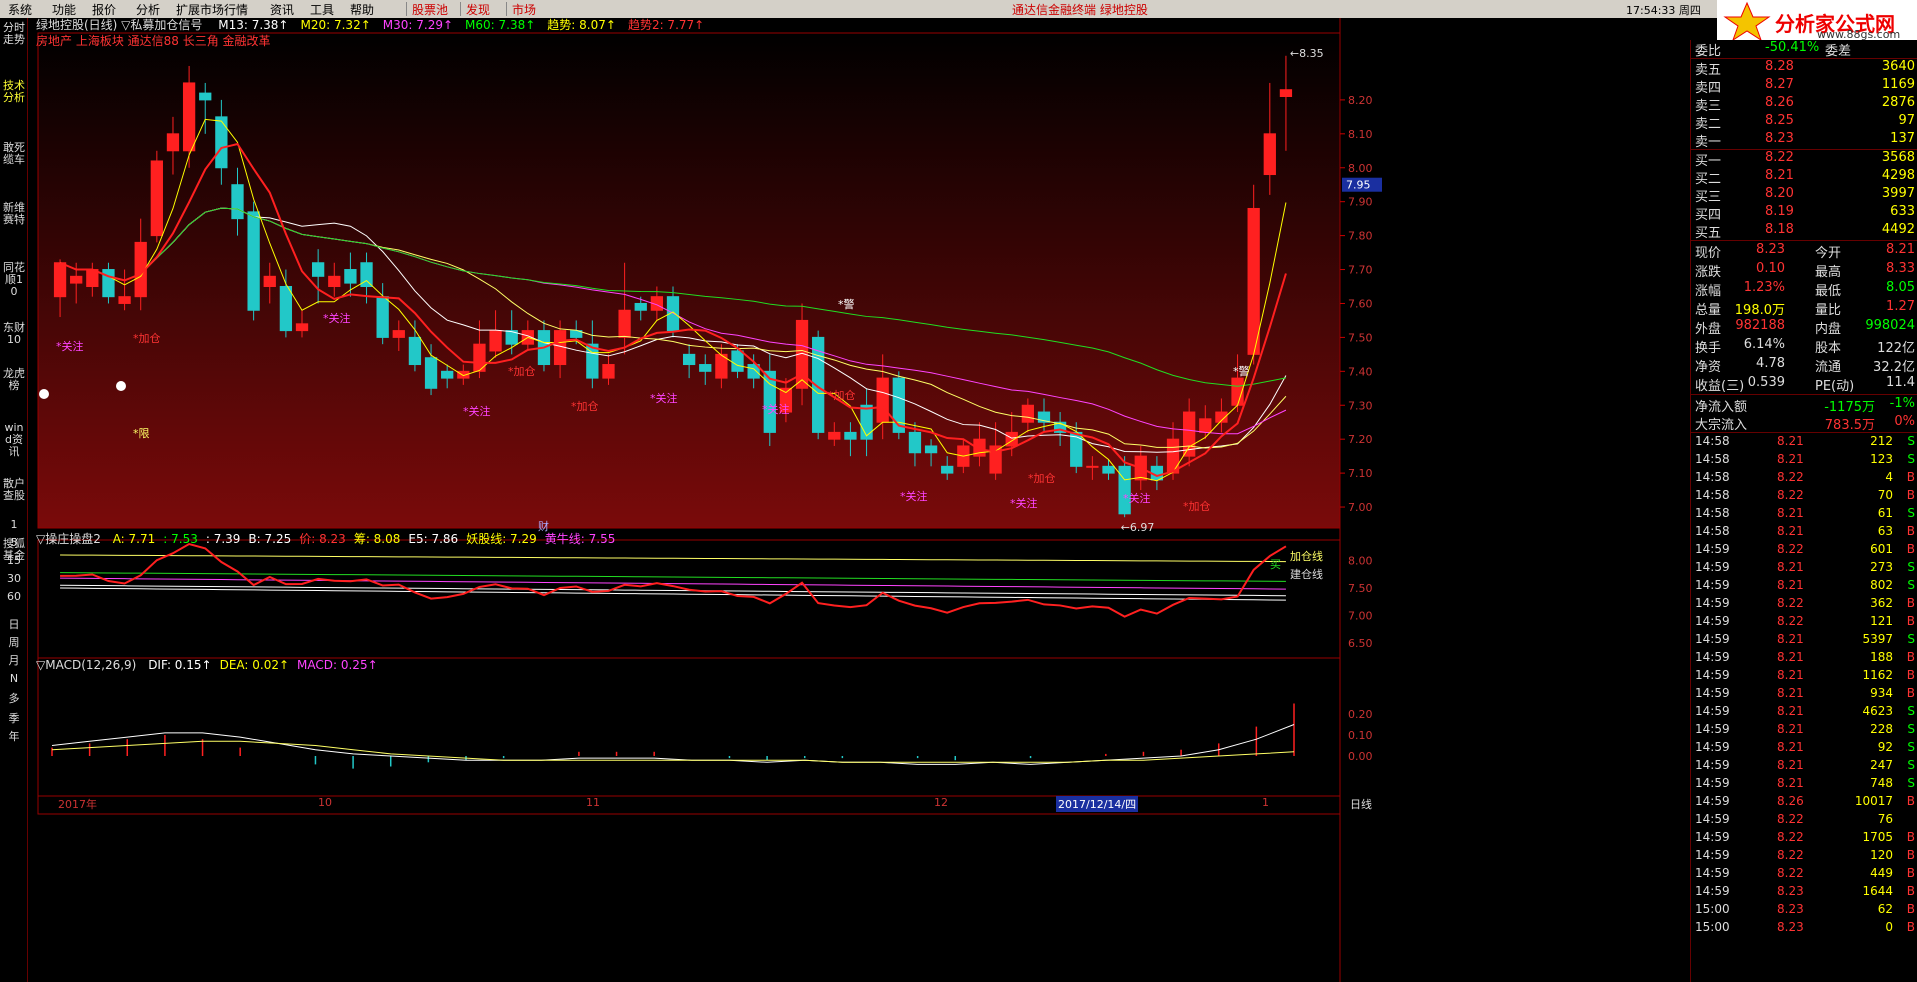  What do you see at coordinates (212, 9) in the screenshot?
I see `menu-item-4: 扩展市场行情` at bounding box center [212, 9].